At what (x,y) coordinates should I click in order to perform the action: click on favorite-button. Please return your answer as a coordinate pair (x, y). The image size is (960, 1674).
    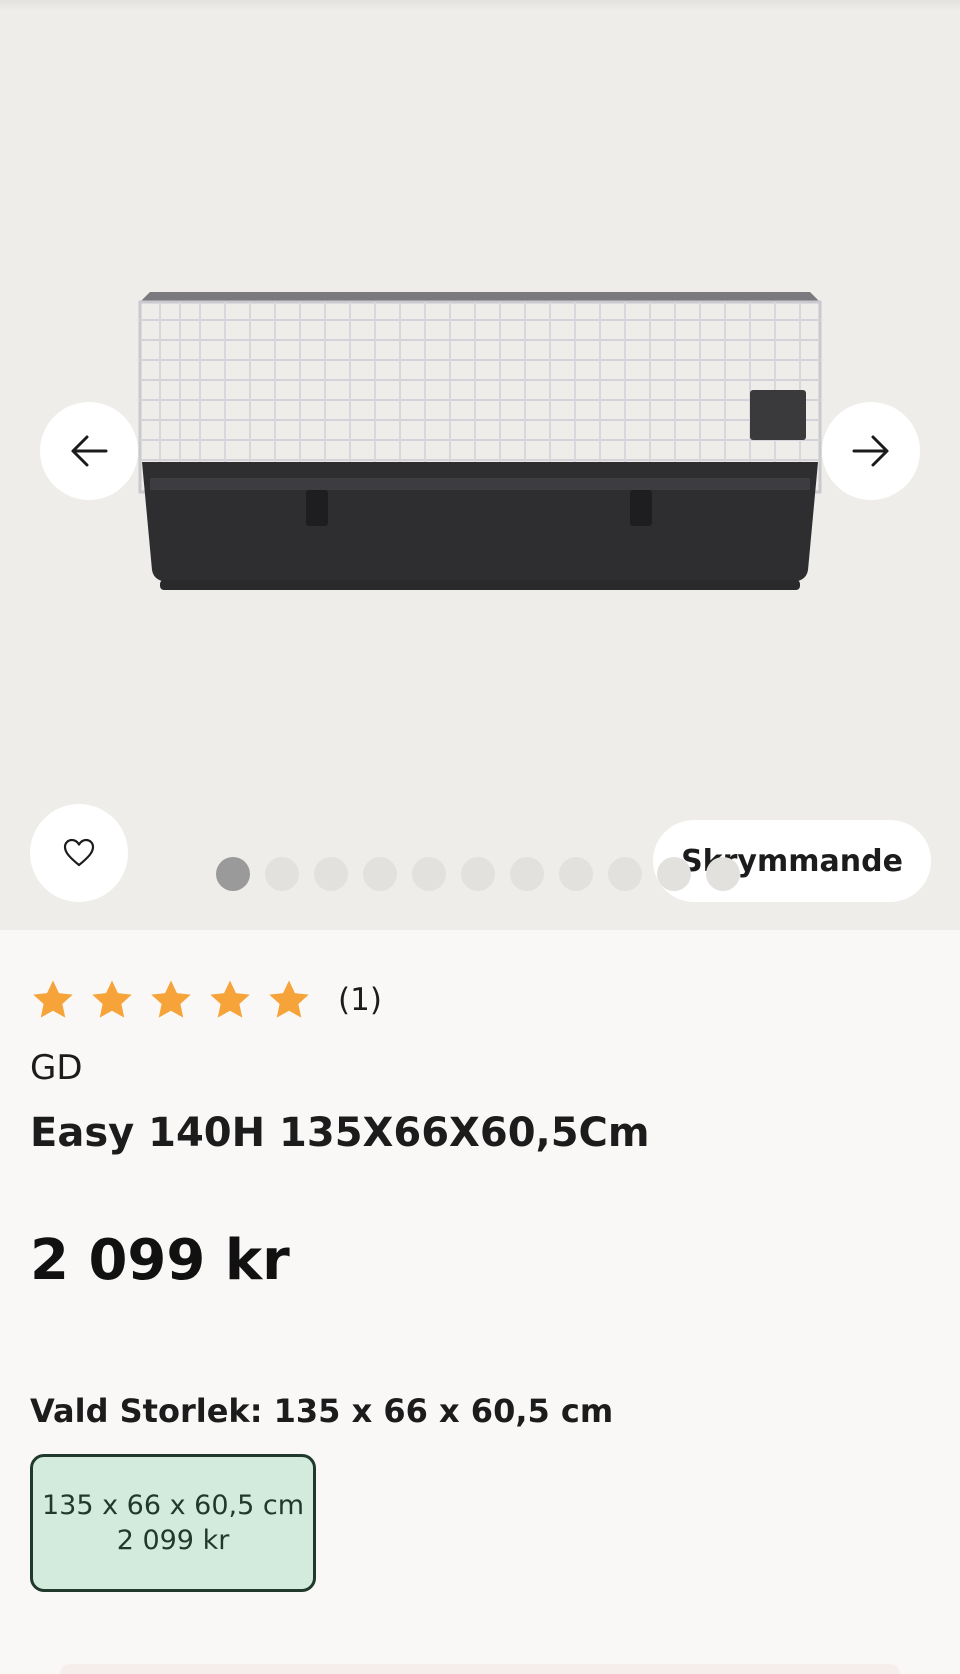
    Looking at the image, I should click on (79, 853).